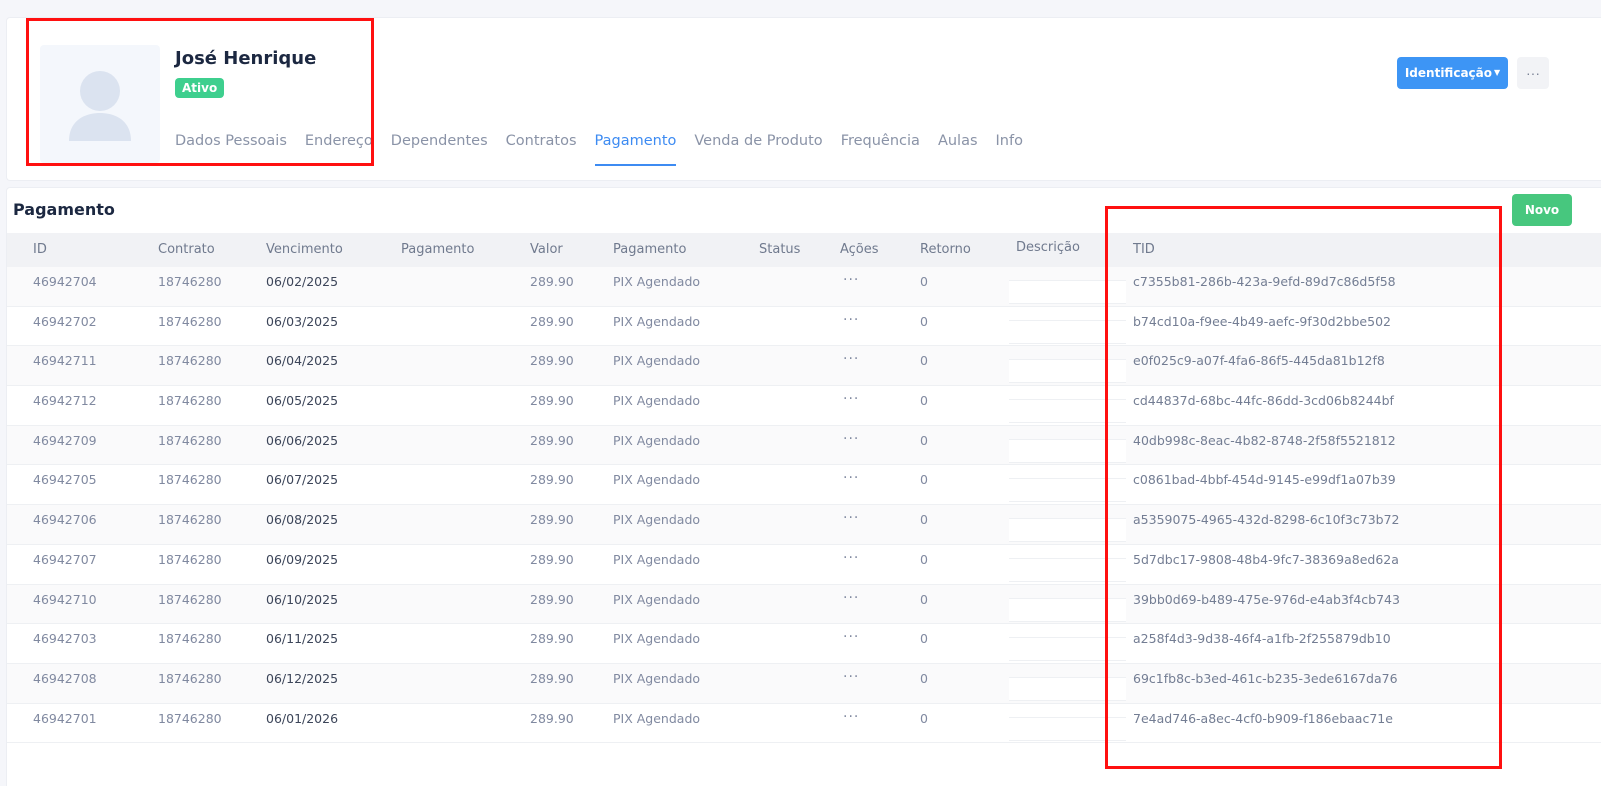 This screenshot has height=786, width=1601. What do you see at coordinates (880, 148) in the screenshot?
I see `tab-frequencia: Frequência` at bounding box center [880, 148].